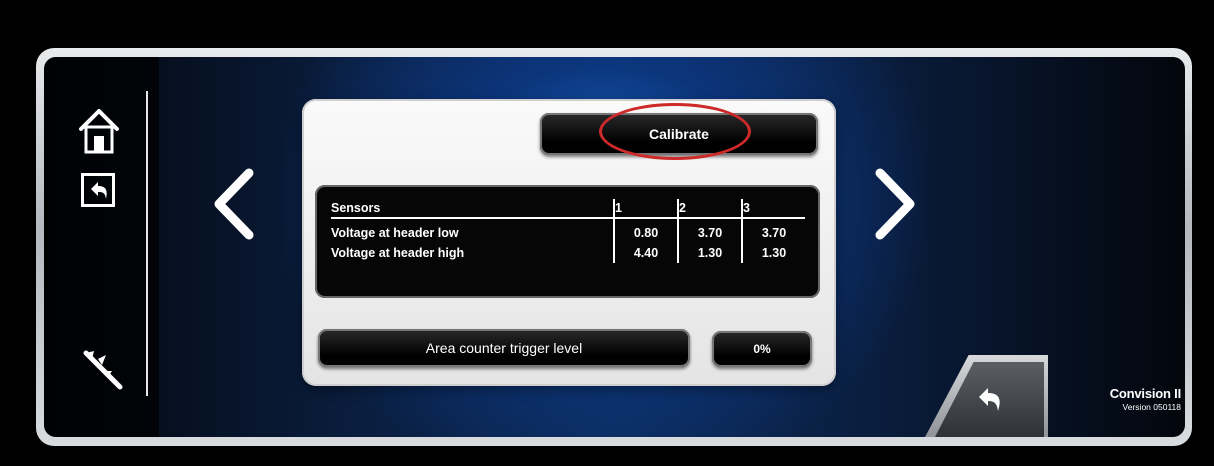 This screenshot has height=466, width=1214. I want to click on toolbar-divider, so click(147, 243).